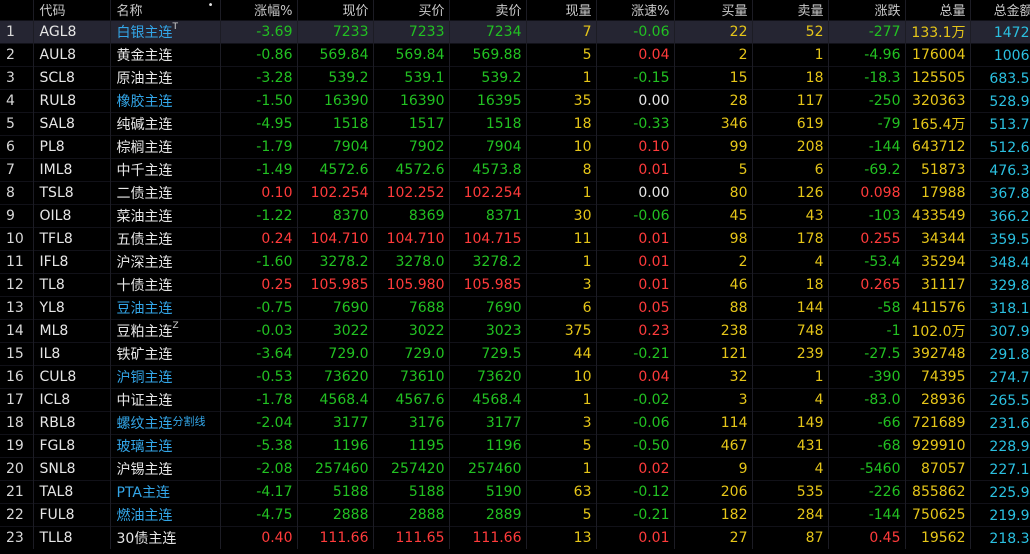 The image size is (1030, 554). What do you see at coordinates (938, 491) in the screenshot?
I see `total-volume: 855862` at bounding box center [938, 491].